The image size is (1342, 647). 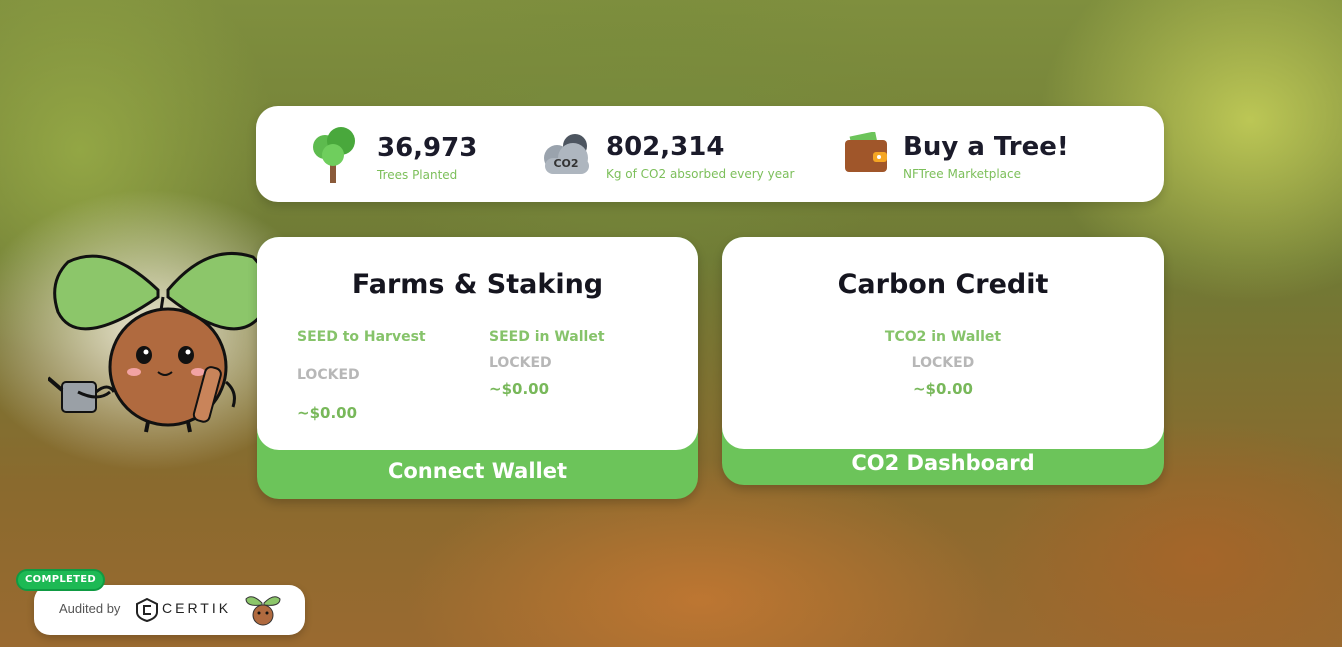 I want to click on seed-in-wallet-status: LOCKED, so click(x=520, y=363).